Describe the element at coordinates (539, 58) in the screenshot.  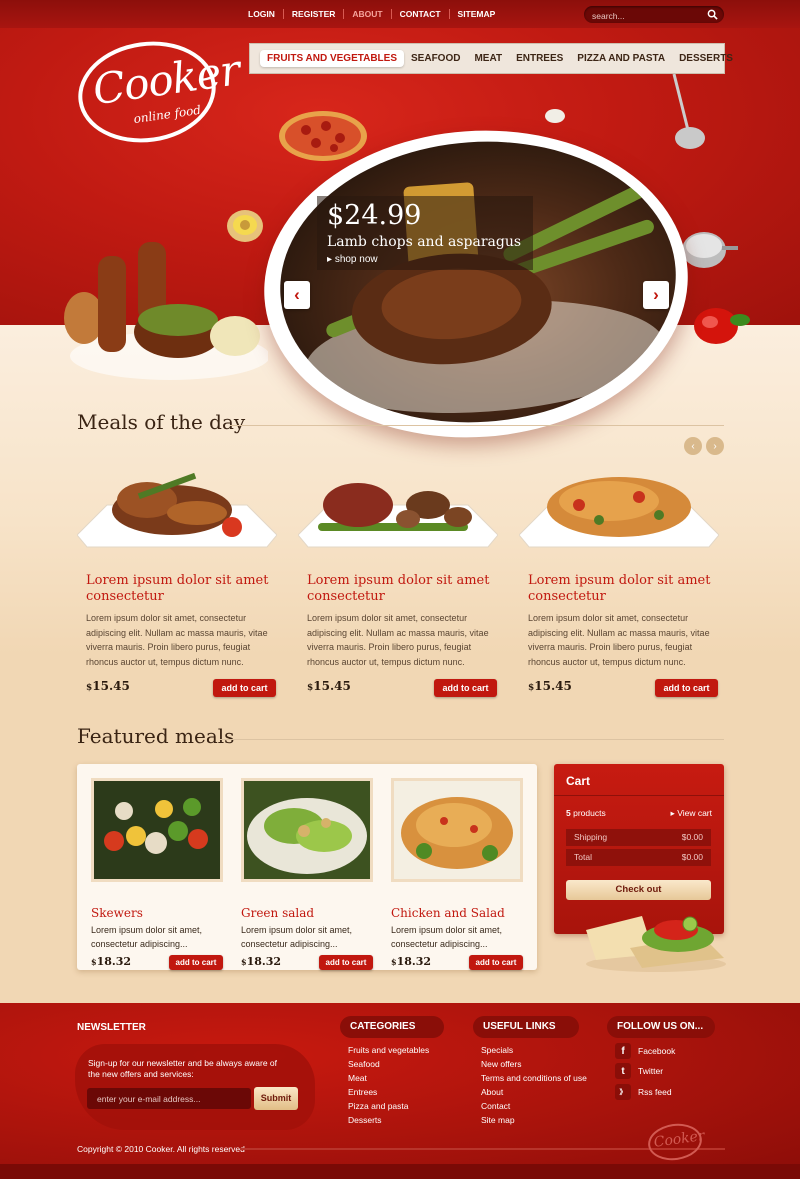
I see `category-entrees: ENTREES` at that location.